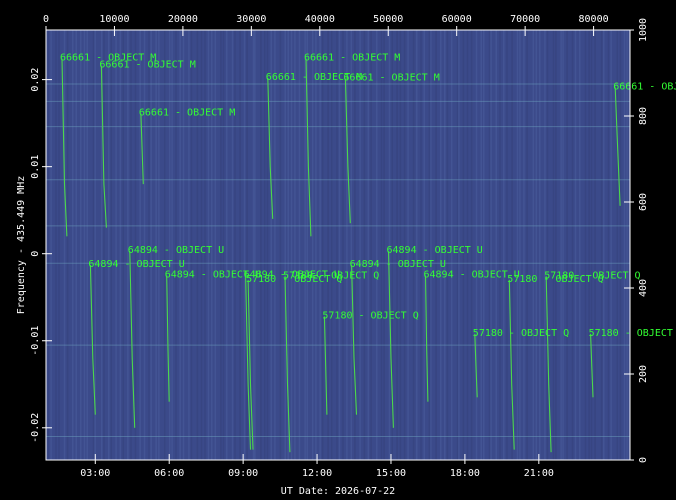 Image resolution: width=676 pixels, height=500 pixels. Describe the element at coordinates (169, 473) in the screenshot. I see `x-bottom-tick-label: 06:00` at that location.